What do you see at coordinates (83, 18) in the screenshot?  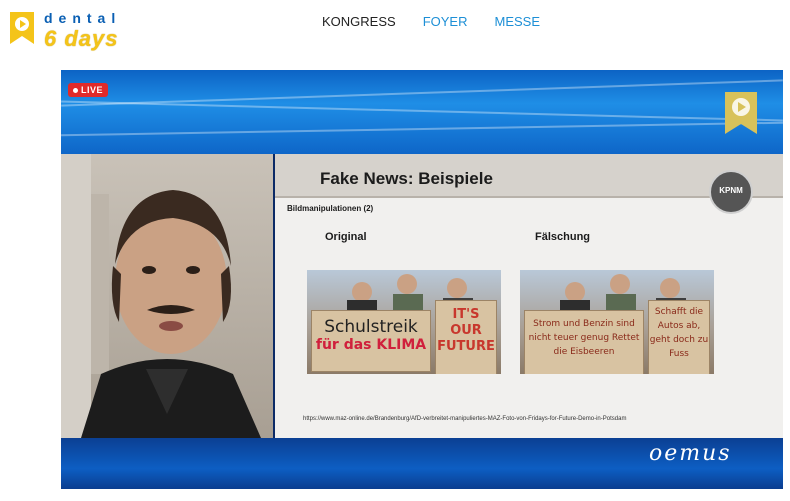 I see `logo-text-dental: dental` at bounding box center [83, 18].